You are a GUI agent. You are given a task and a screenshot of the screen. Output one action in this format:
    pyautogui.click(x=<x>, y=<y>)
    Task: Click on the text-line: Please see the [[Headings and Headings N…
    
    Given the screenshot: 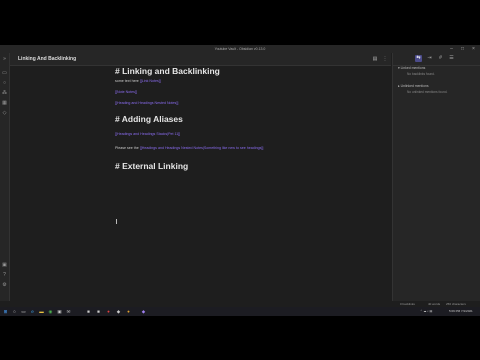 What is the action you would take?
    pyautogui.click(x=189, y=148)
    